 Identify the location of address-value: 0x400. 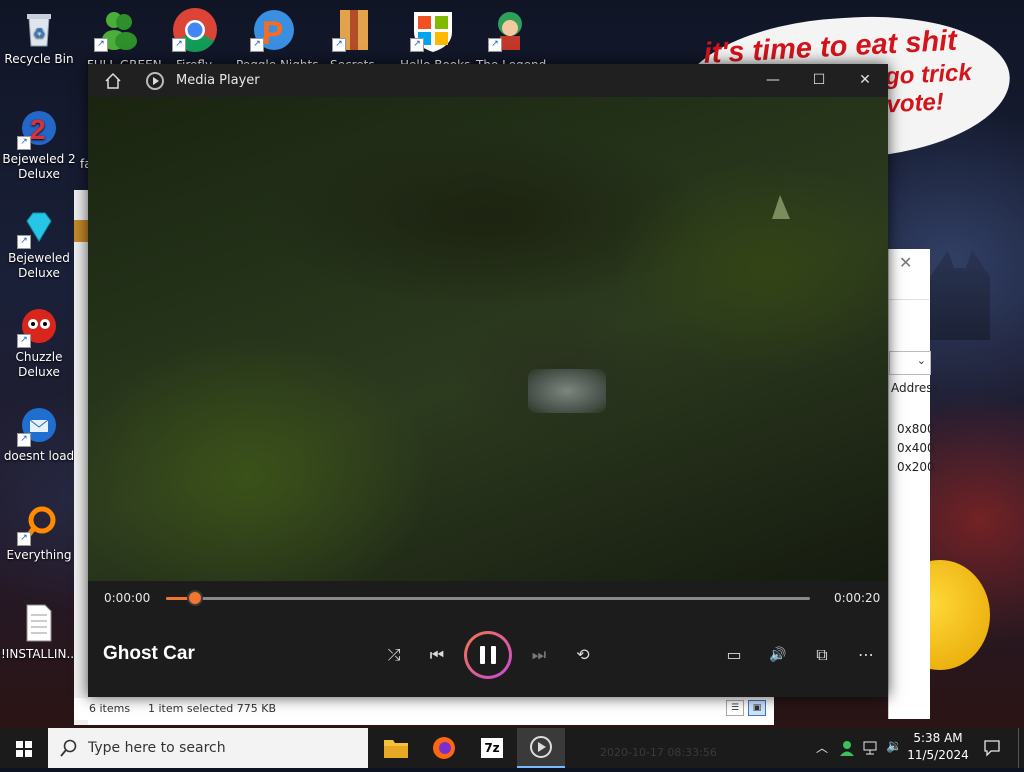
(916, 448).